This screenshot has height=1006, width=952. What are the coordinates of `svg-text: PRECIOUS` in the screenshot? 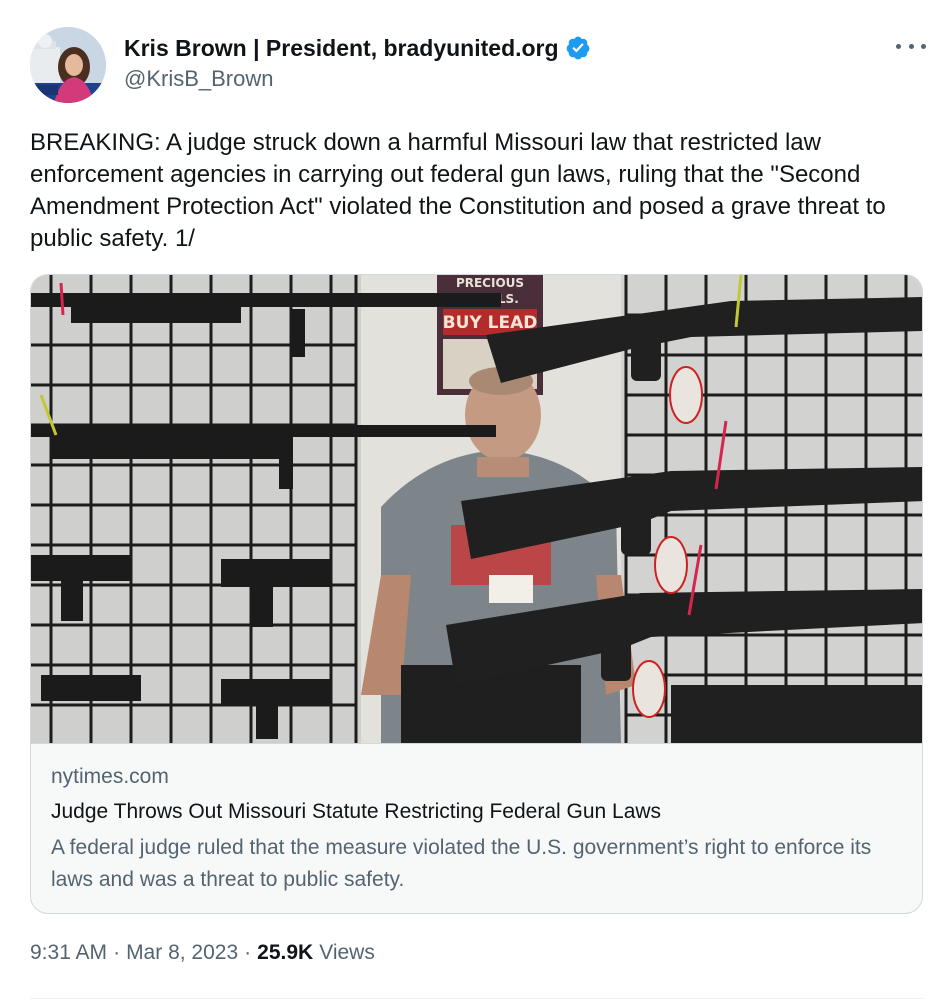 It's located at (490, 283).